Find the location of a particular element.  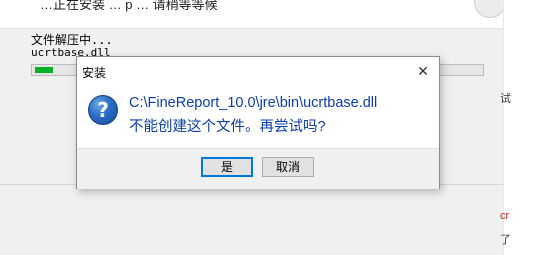

close-button: ✕ is located at coordinates (423, 71).